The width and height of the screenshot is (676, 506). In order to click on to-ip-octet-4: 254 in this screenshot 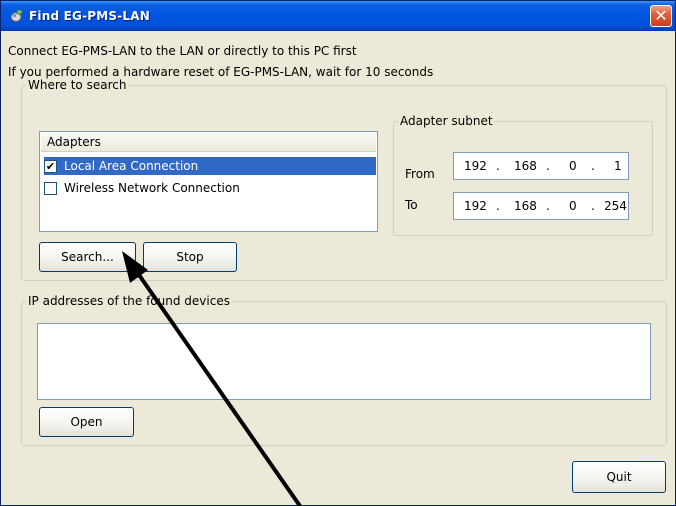, I will do `click(615, 206)`.